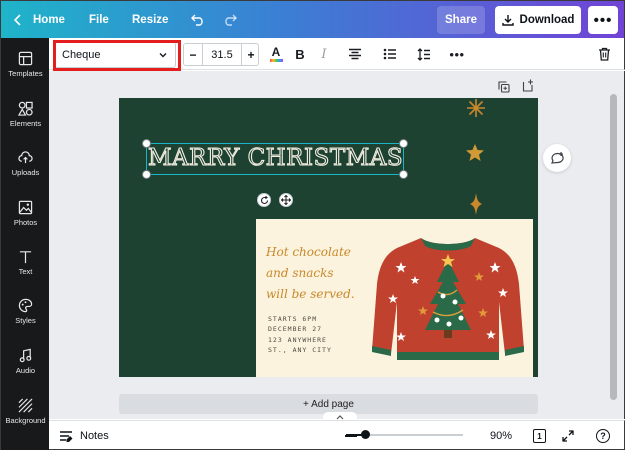 Image resolution: width=625 pixels, height=450 pixels. I want to click on font-family-value: Cheque, so click(81, 55).